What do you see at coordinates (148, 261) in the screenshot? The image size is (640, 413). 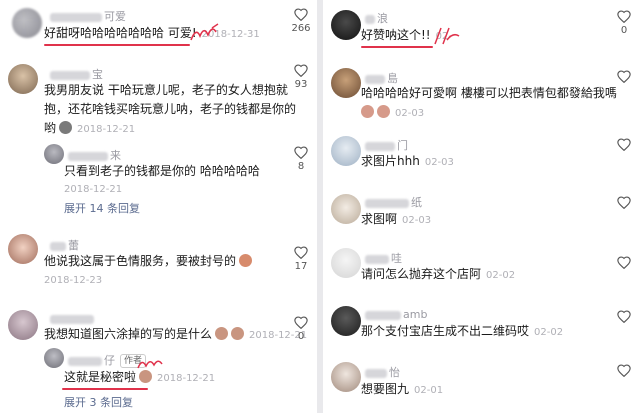 I see `comment-text: 他说我这属于色情服务，要被封号的` at bounding box center [148, 261].